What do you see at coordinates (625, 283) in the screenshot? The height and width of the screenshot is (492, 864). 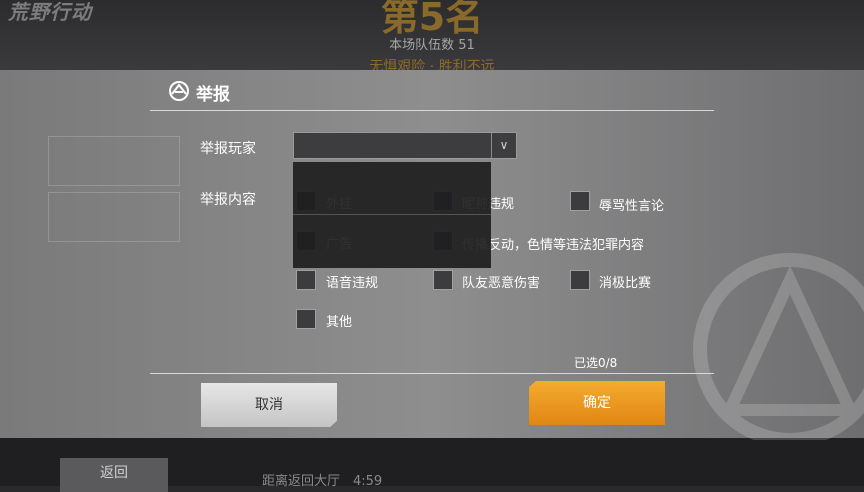 I see `option-label: 消极比赛` at bounding box center [625, 283].